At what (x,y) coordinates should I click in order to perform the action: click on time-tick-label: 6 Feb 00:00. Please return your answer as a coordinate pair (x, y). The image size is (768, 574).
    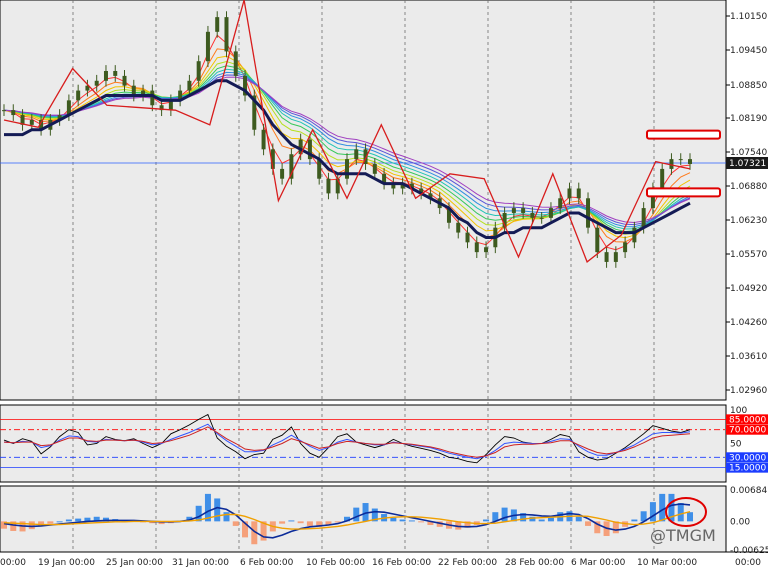
    Looking at the image, I should click on (267, 563).